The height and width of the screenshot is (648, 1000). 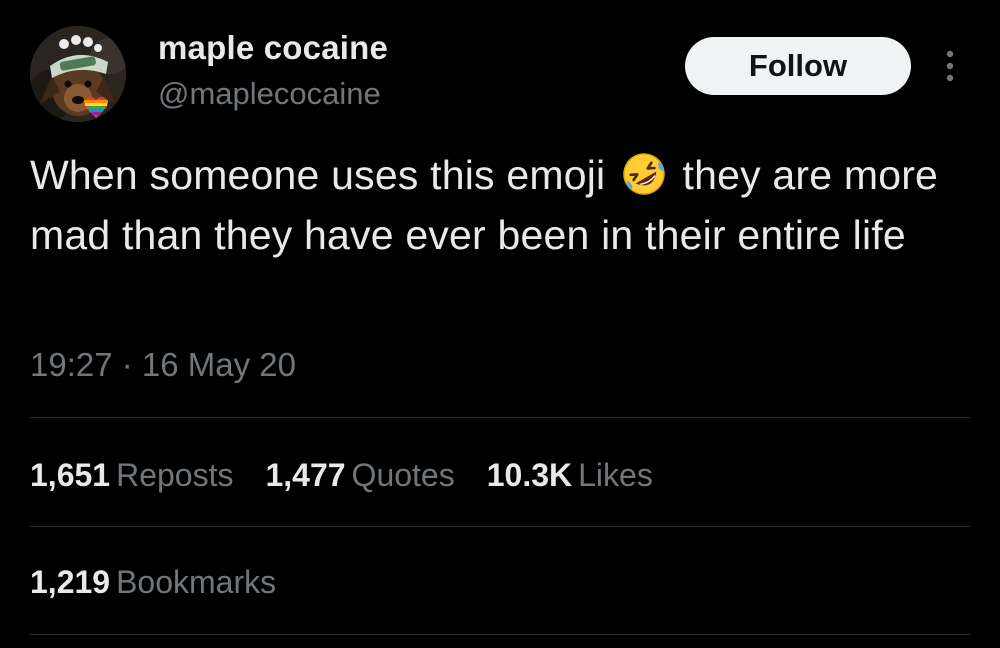 I want to click on tweet-timestamp: 19:27 · 16 May 20, so click(x=163, y=365).